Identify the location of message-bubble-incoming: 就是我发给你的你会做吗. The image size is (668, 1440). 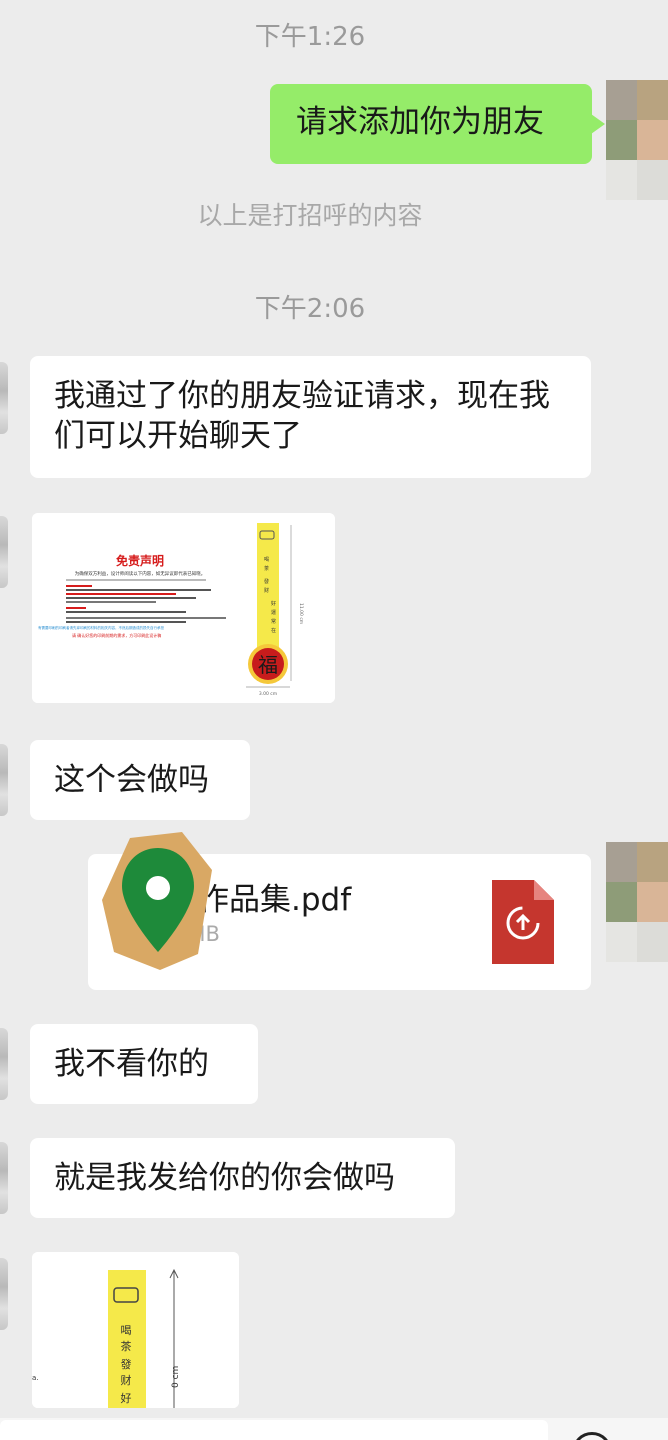
(242, 1178).